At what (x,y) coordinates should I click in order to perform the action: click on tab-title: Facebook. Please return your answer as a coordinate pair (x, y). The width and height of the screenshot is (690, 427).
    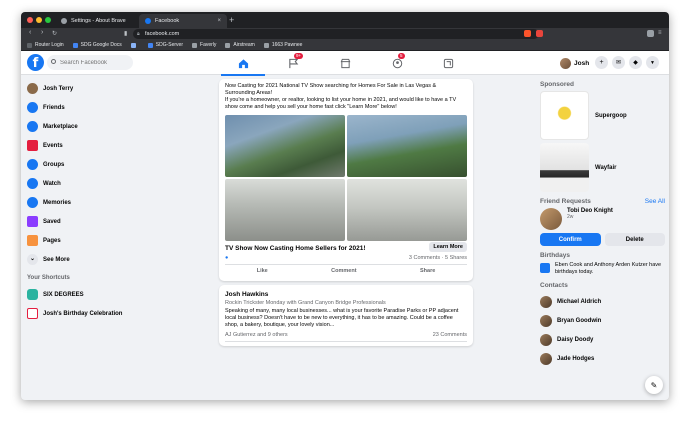
    Looking at the image, I should click on (167, 21).